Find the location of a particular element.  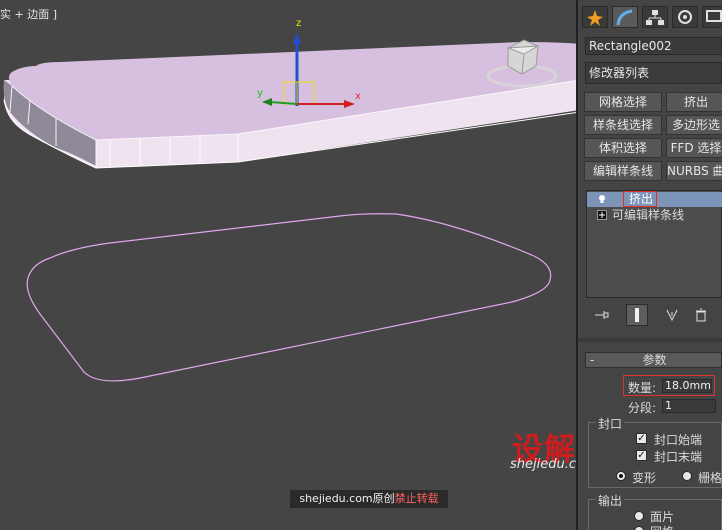

show-end-result-tool is located at coordinates (637, 315).